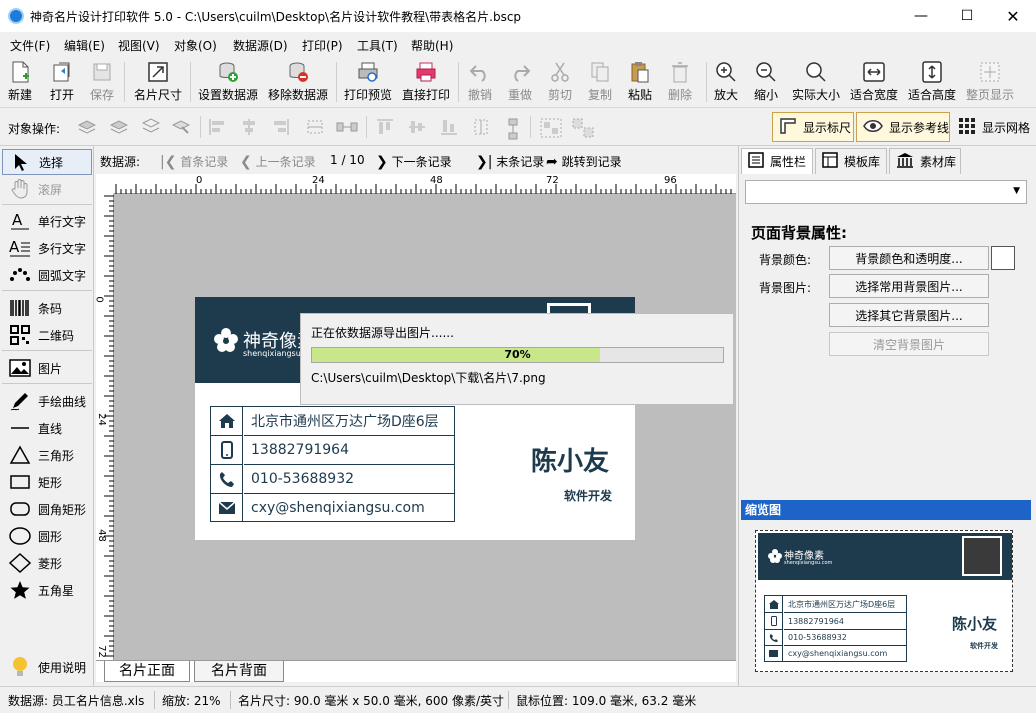 This screenshot has height=713, width=1036. What do you see at coordinates (510, 161) in the screenshot?
I see `last-record-button: ❯| 末条记录` at bounding box center [510, 161].